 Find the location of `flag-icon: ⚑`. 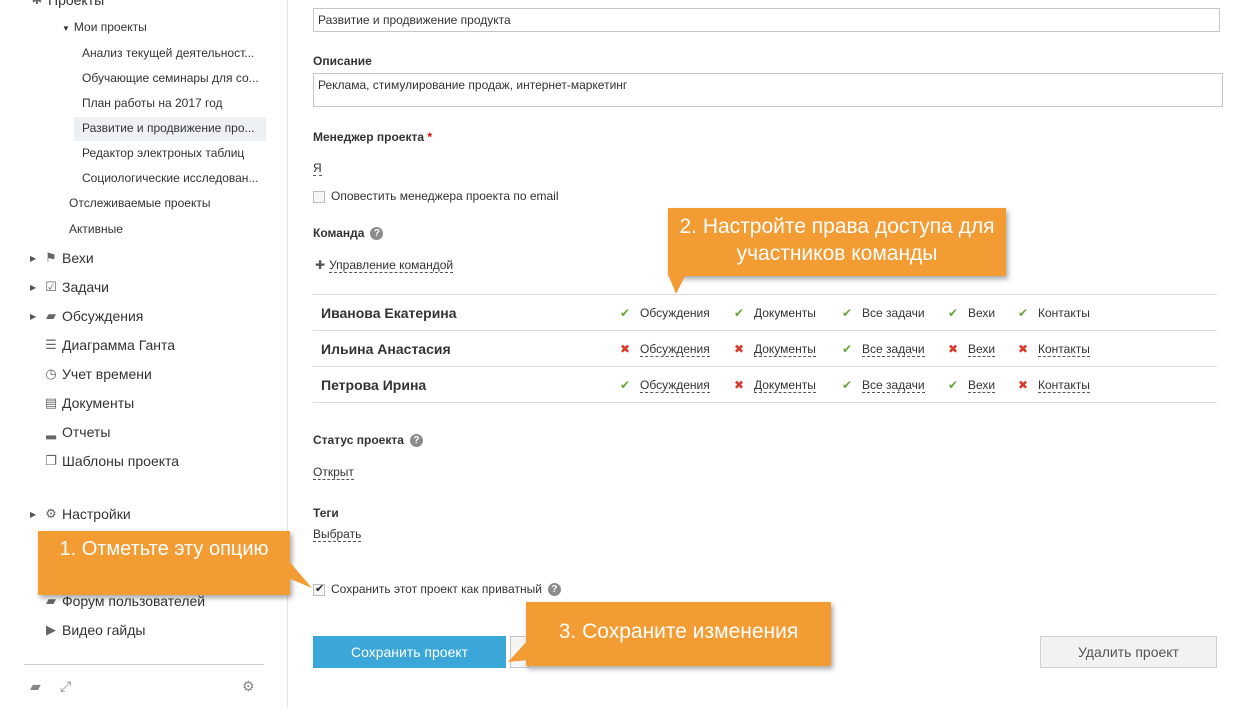

flag-icon: ⚑ is located at coordinates (51, 257).